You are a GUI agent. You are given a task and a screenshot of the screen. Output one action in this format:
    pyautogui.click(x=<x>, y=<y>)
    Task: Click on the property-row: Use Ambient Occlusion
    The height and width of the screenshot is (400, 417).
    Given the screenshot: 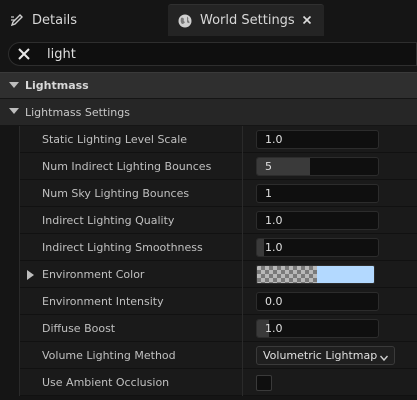 What is the action you would take?
    pyautogui.click(x=208, y=382)
    